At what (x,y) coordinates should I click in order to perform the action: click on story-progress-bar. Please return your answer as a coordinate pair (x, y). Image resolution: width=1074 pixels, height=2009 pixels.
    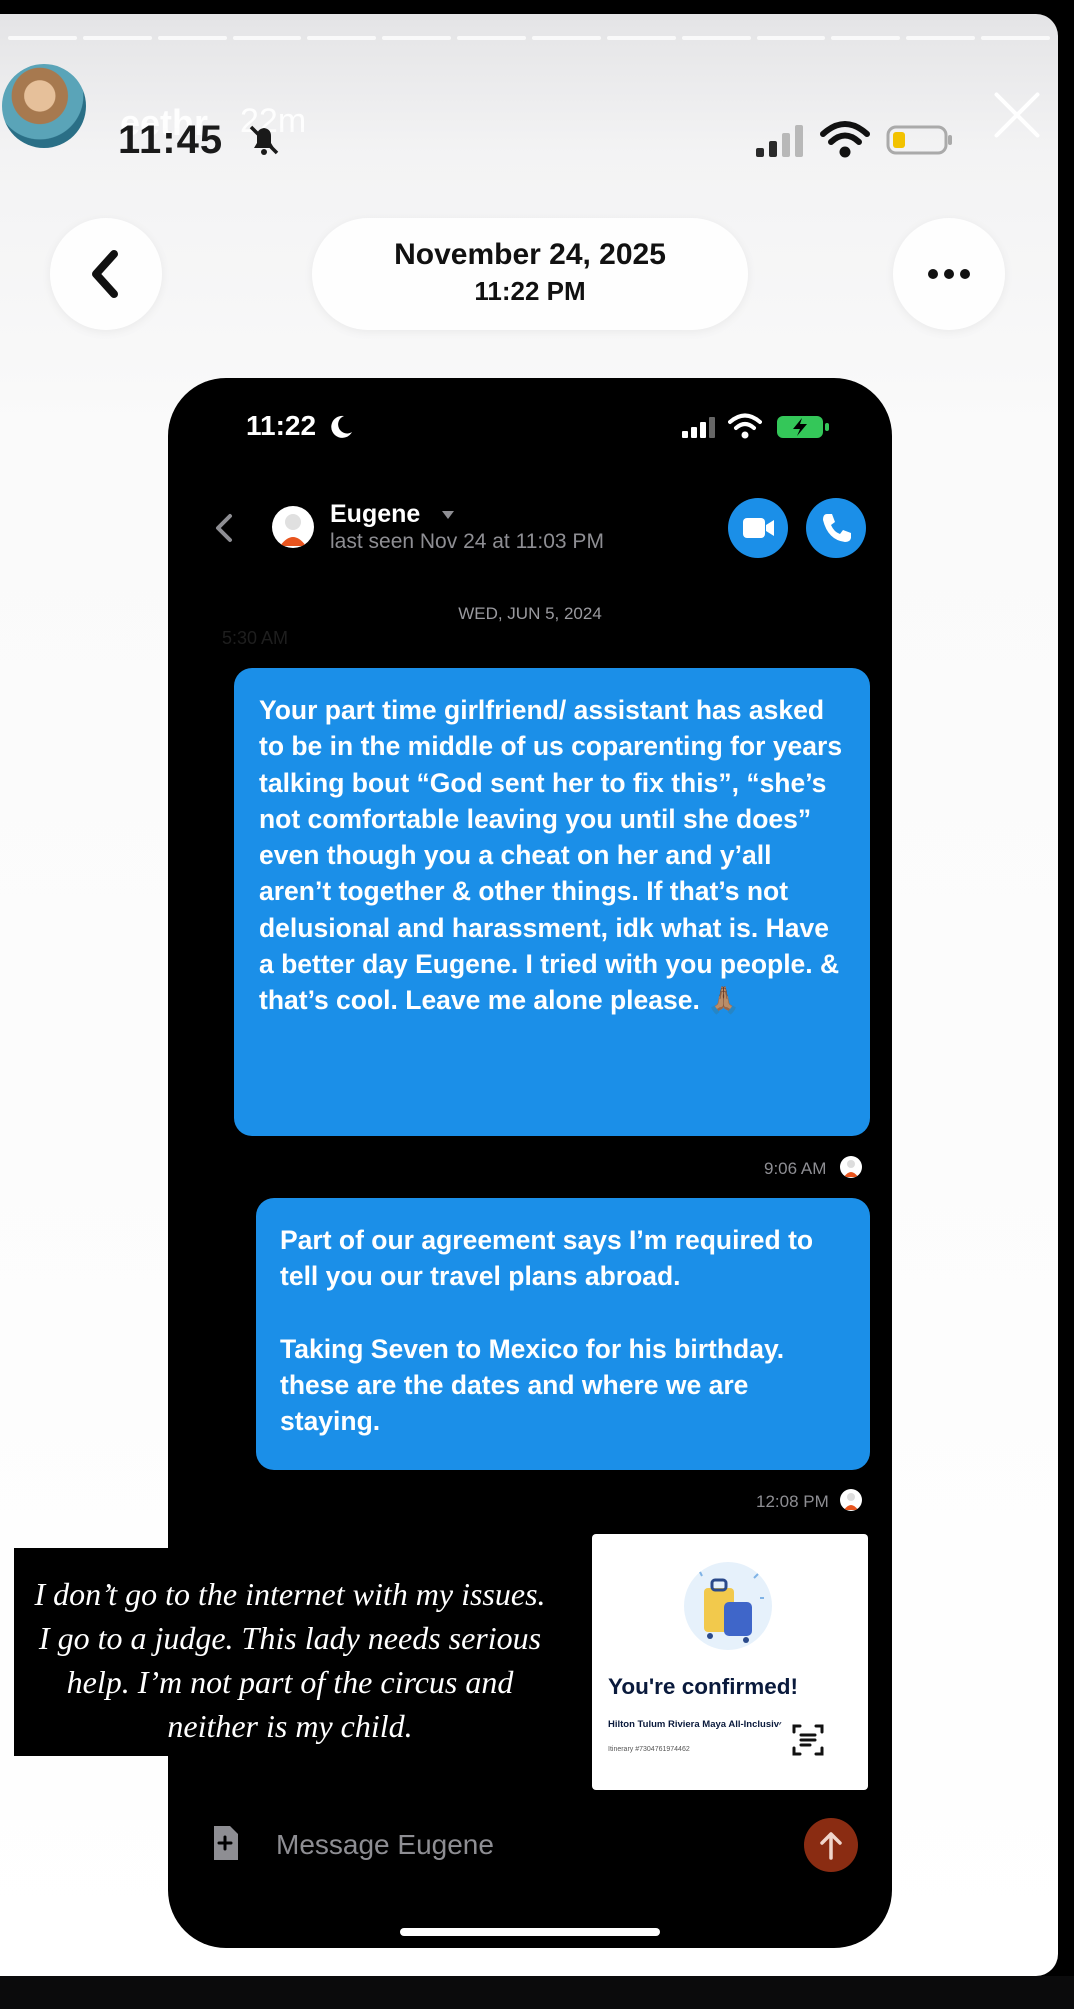
    Looking at the image, I should click on (529, 38).